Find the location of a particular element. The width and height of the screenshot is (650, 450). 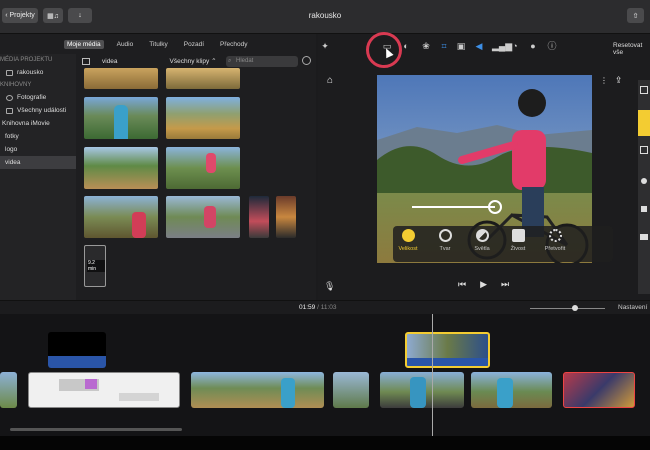

crop-icon: ⌗ is located at coordinates (444, 46).